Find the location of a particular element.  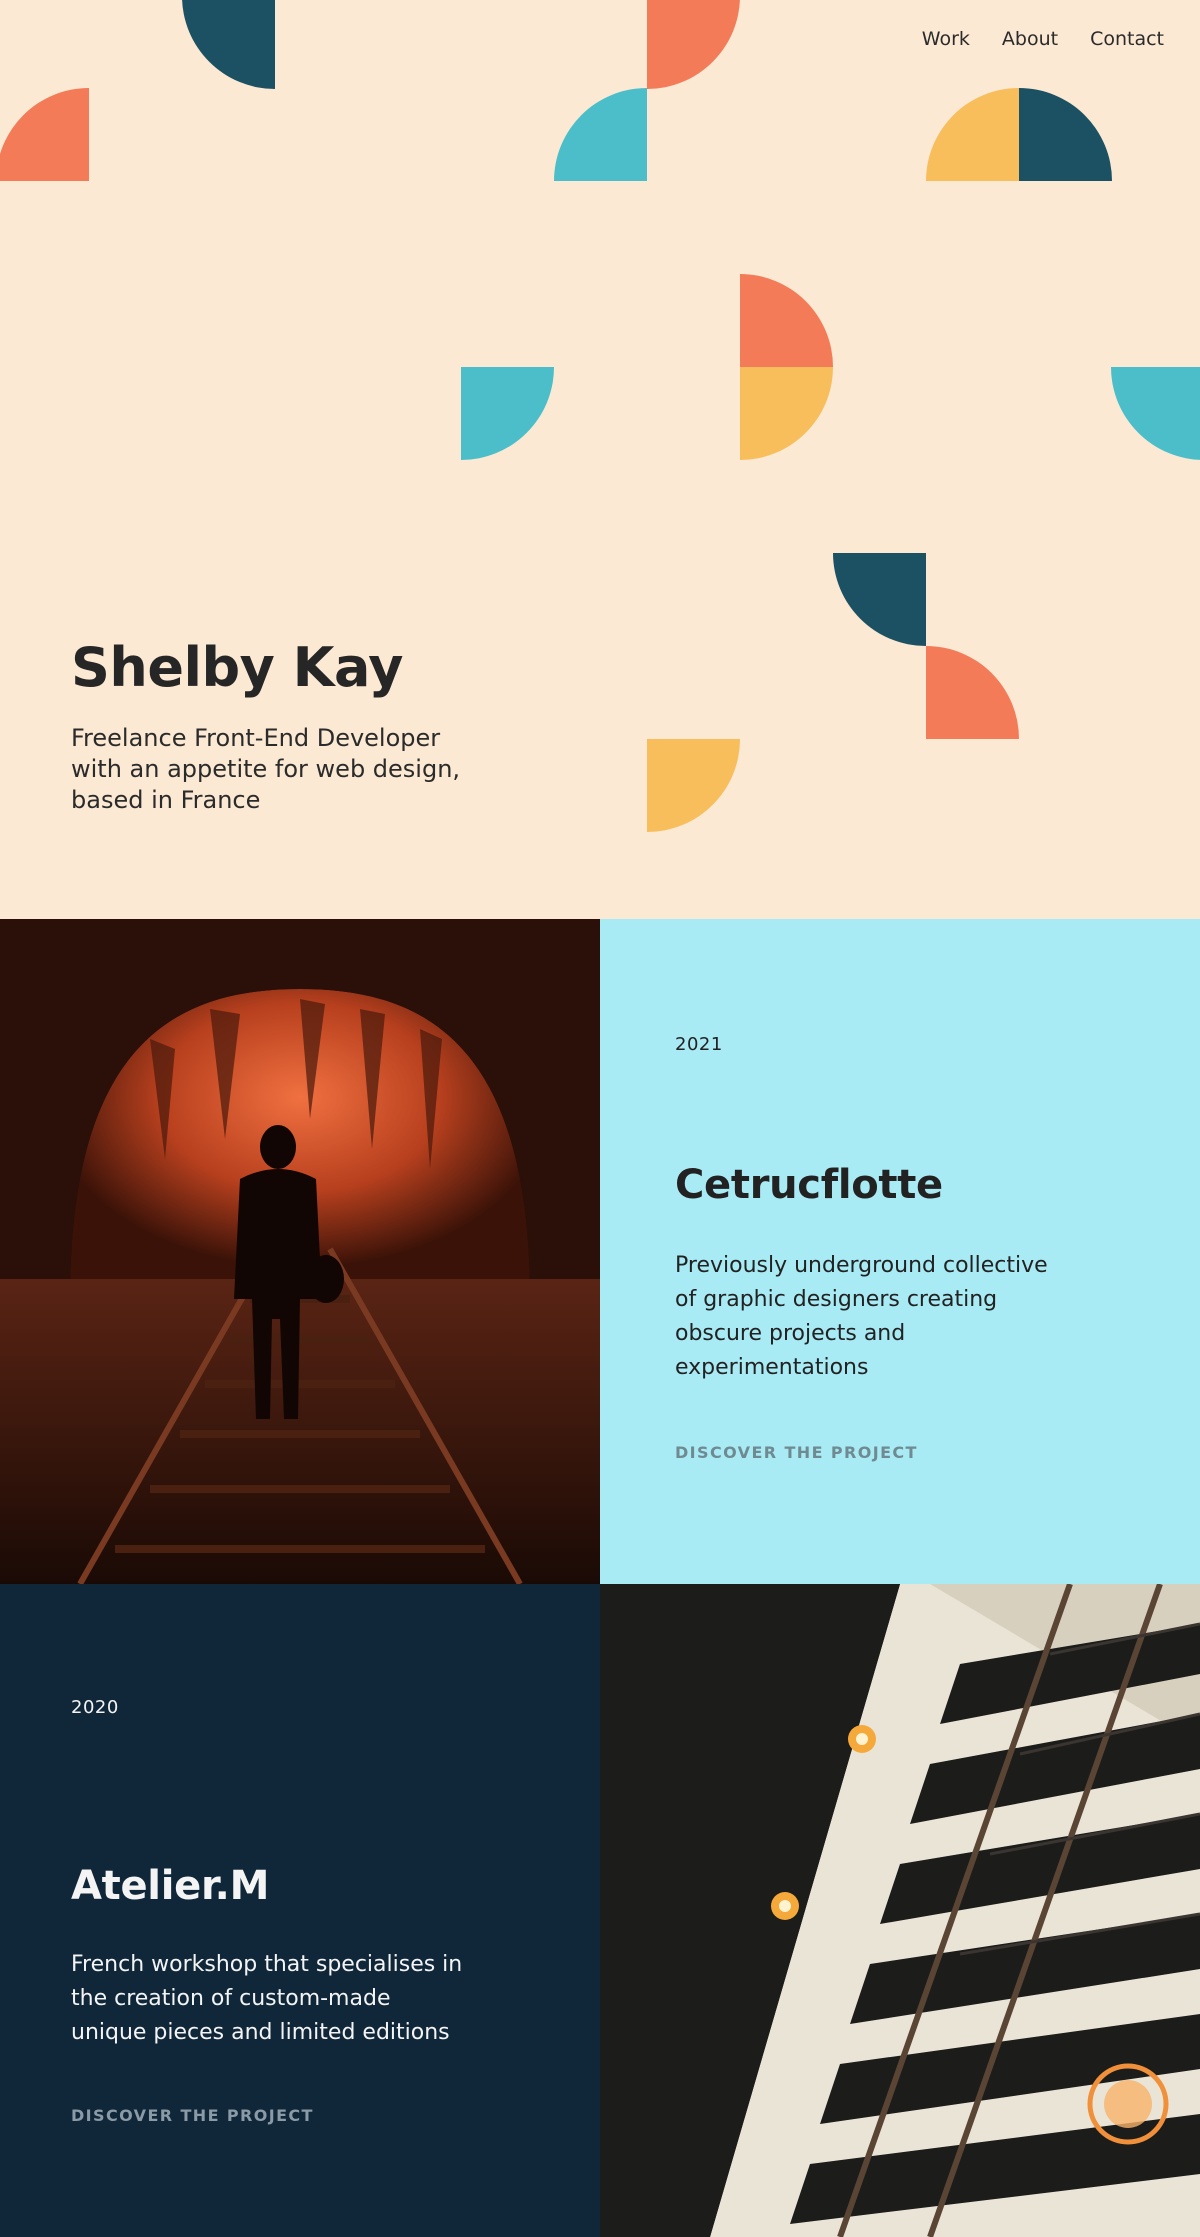

tunnel-railway-photo is located at coordinates (300, 1251).